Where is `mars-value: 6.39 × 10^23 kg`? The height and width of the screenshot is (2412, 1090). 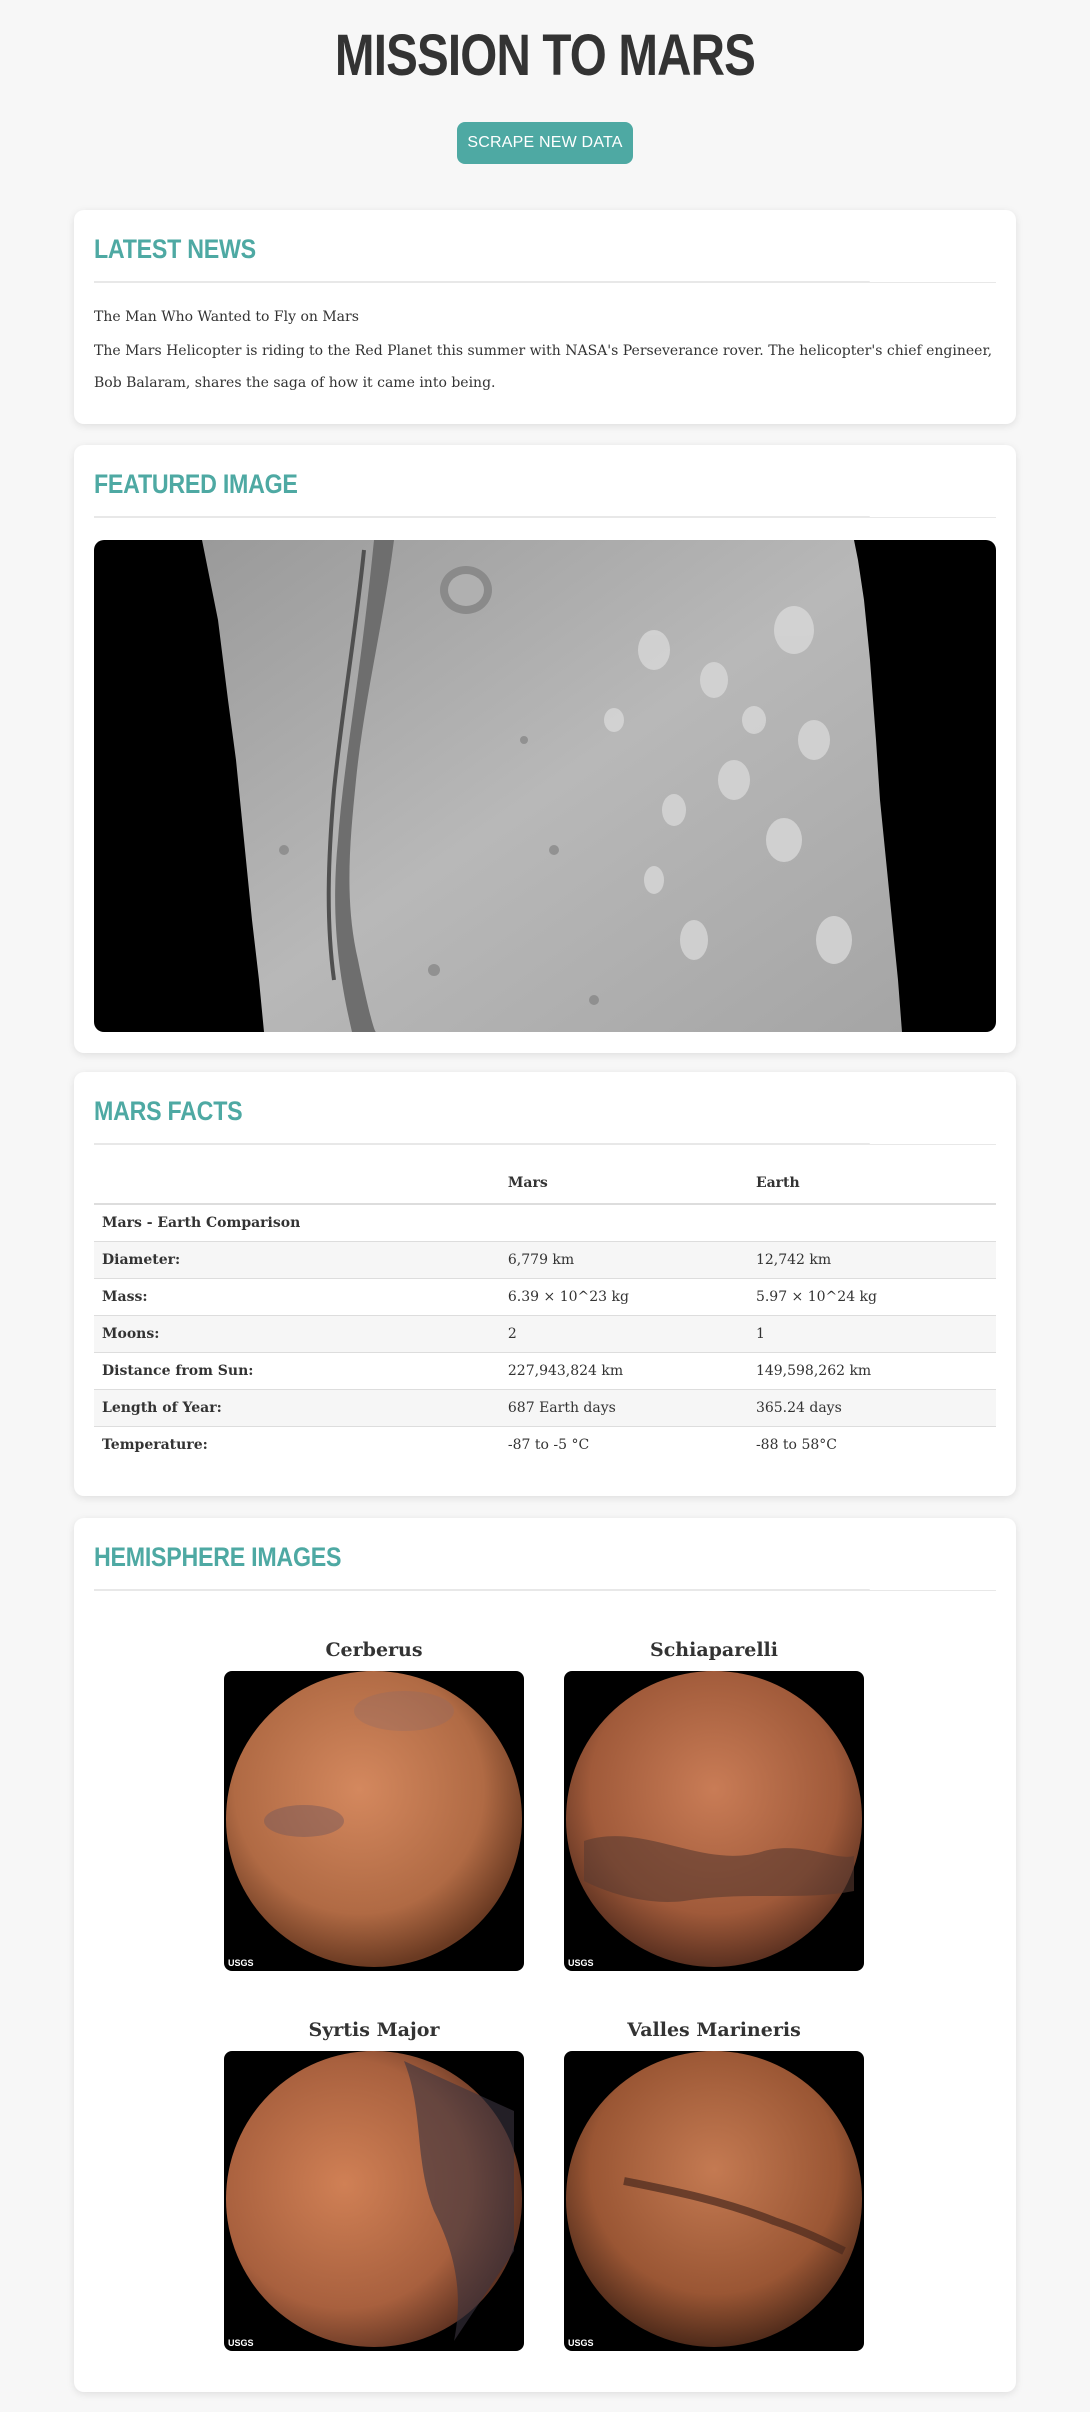
mars-value: 6.39 × 10^23 kg is located at coordinates (623, 1297).